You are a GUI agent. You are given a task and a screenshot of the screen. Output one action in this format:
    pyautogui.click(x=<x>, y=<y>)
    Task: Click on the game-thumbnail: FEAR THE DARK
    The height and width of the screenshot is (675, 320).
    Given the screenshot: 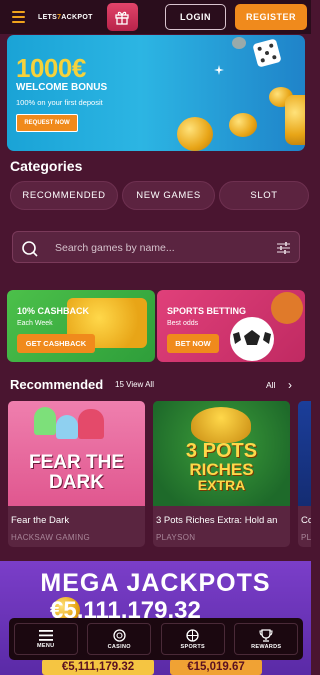 What is the action you would take?
    pyautogui.click(x=76, y=453)
    